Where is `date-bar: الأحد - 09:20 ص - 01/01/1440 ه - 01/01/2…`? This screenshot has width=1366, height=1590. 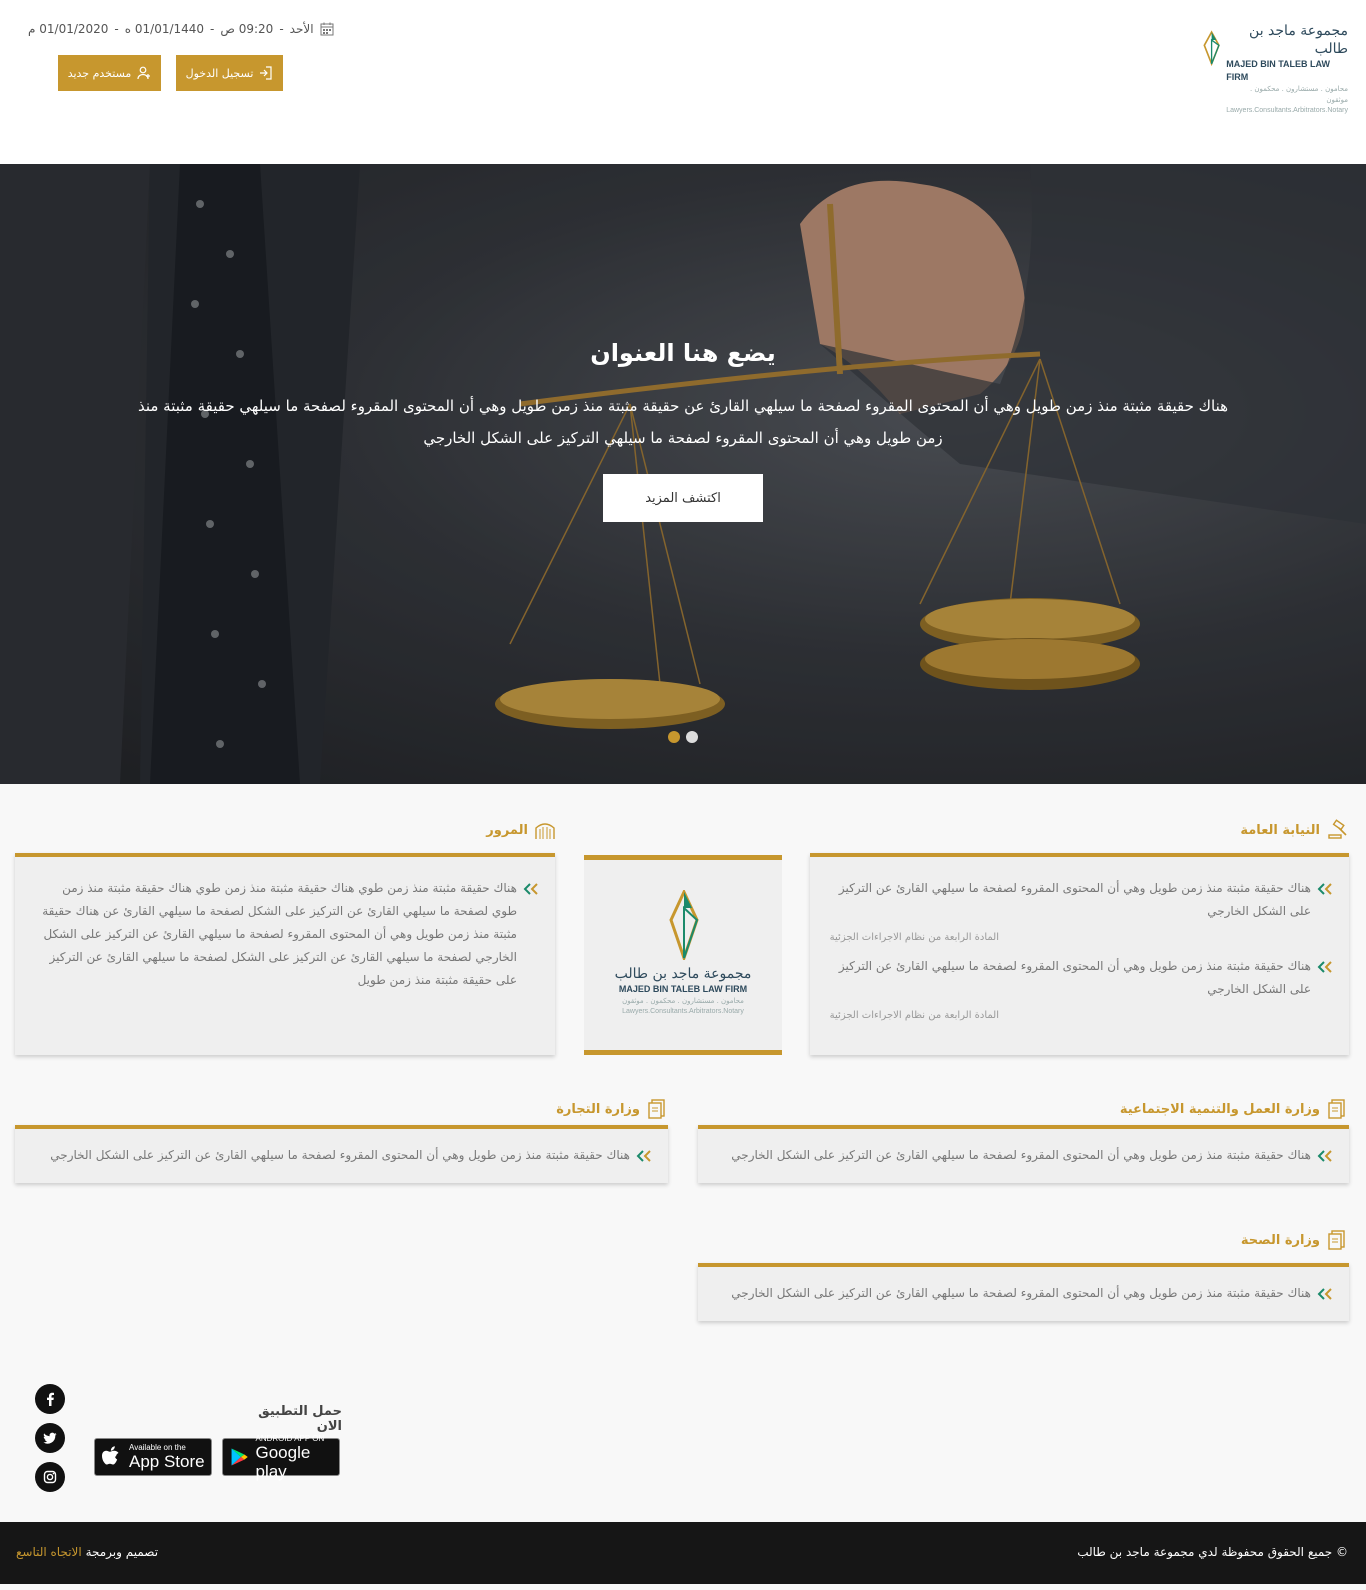
date-bar: الأحد - 09:20 ص - 01/01/1440 ه - 01/01/2… is located at coordinates (181, 29).